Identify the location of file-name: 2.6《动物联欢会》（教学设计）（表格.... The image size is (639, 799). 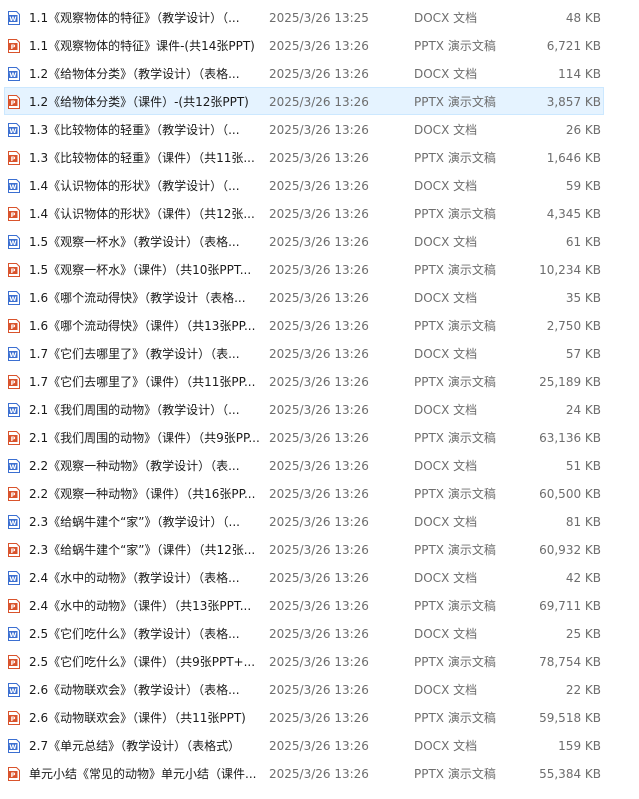
(134, 690).